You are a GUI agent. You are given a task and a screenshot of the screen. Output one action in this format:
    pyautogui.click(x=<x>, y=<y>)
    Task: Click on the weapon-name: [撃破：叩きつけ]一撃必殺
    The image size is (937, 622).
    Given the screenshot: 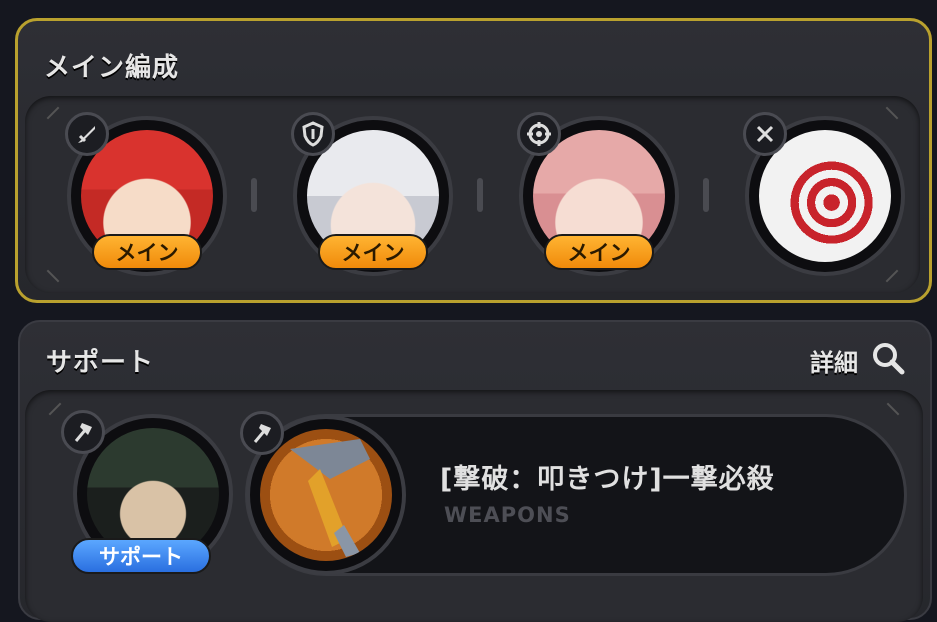 What is the action you would take?
    pyautogui.click(x=607, y=479)
    